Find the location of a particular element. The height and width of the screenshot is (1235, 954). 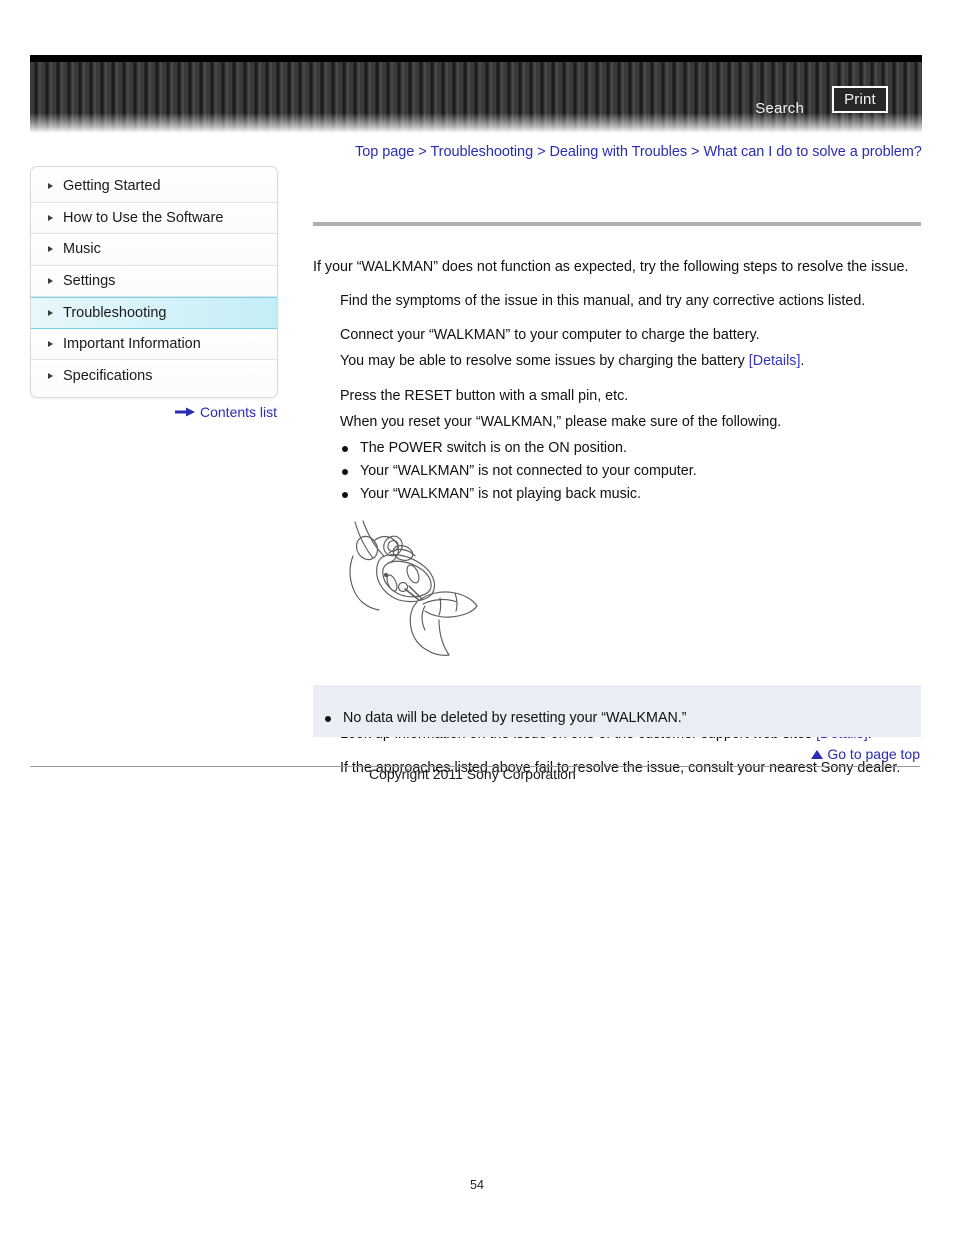

go-to-page-top-label: Go to page top is located at coordinates (873, 754).